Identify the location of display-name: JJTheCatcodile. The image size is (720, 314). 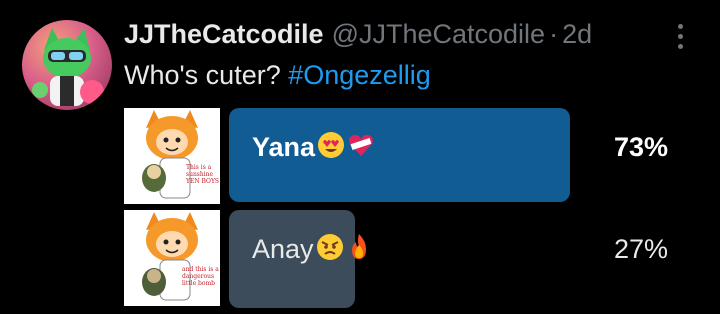
(224, 34).